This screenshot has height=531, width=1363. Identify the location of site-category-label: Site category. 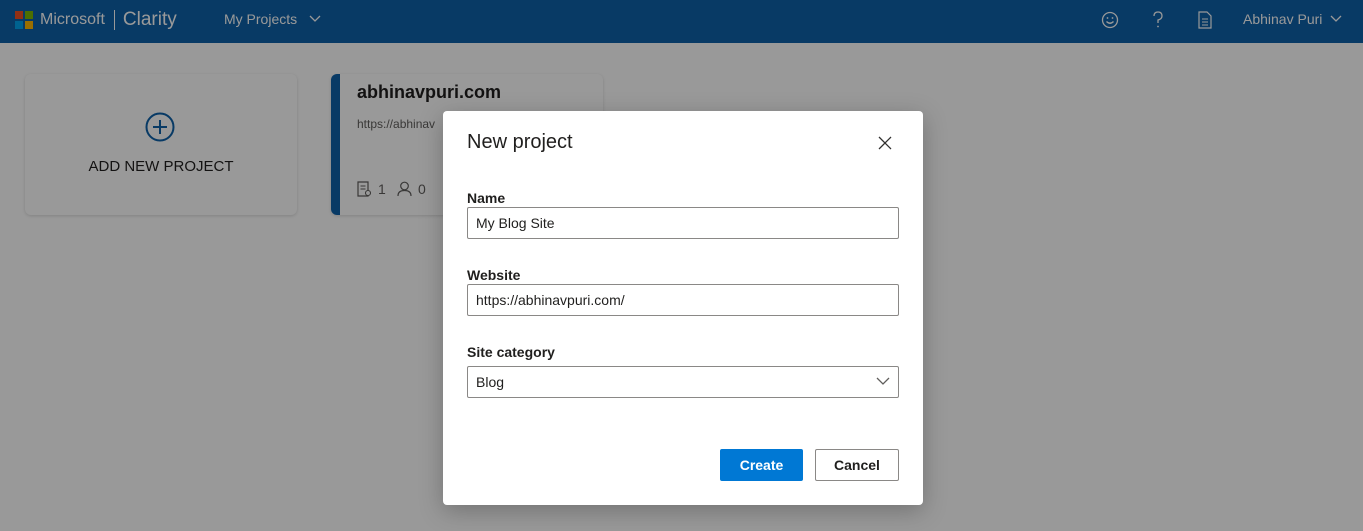
(511, 352).